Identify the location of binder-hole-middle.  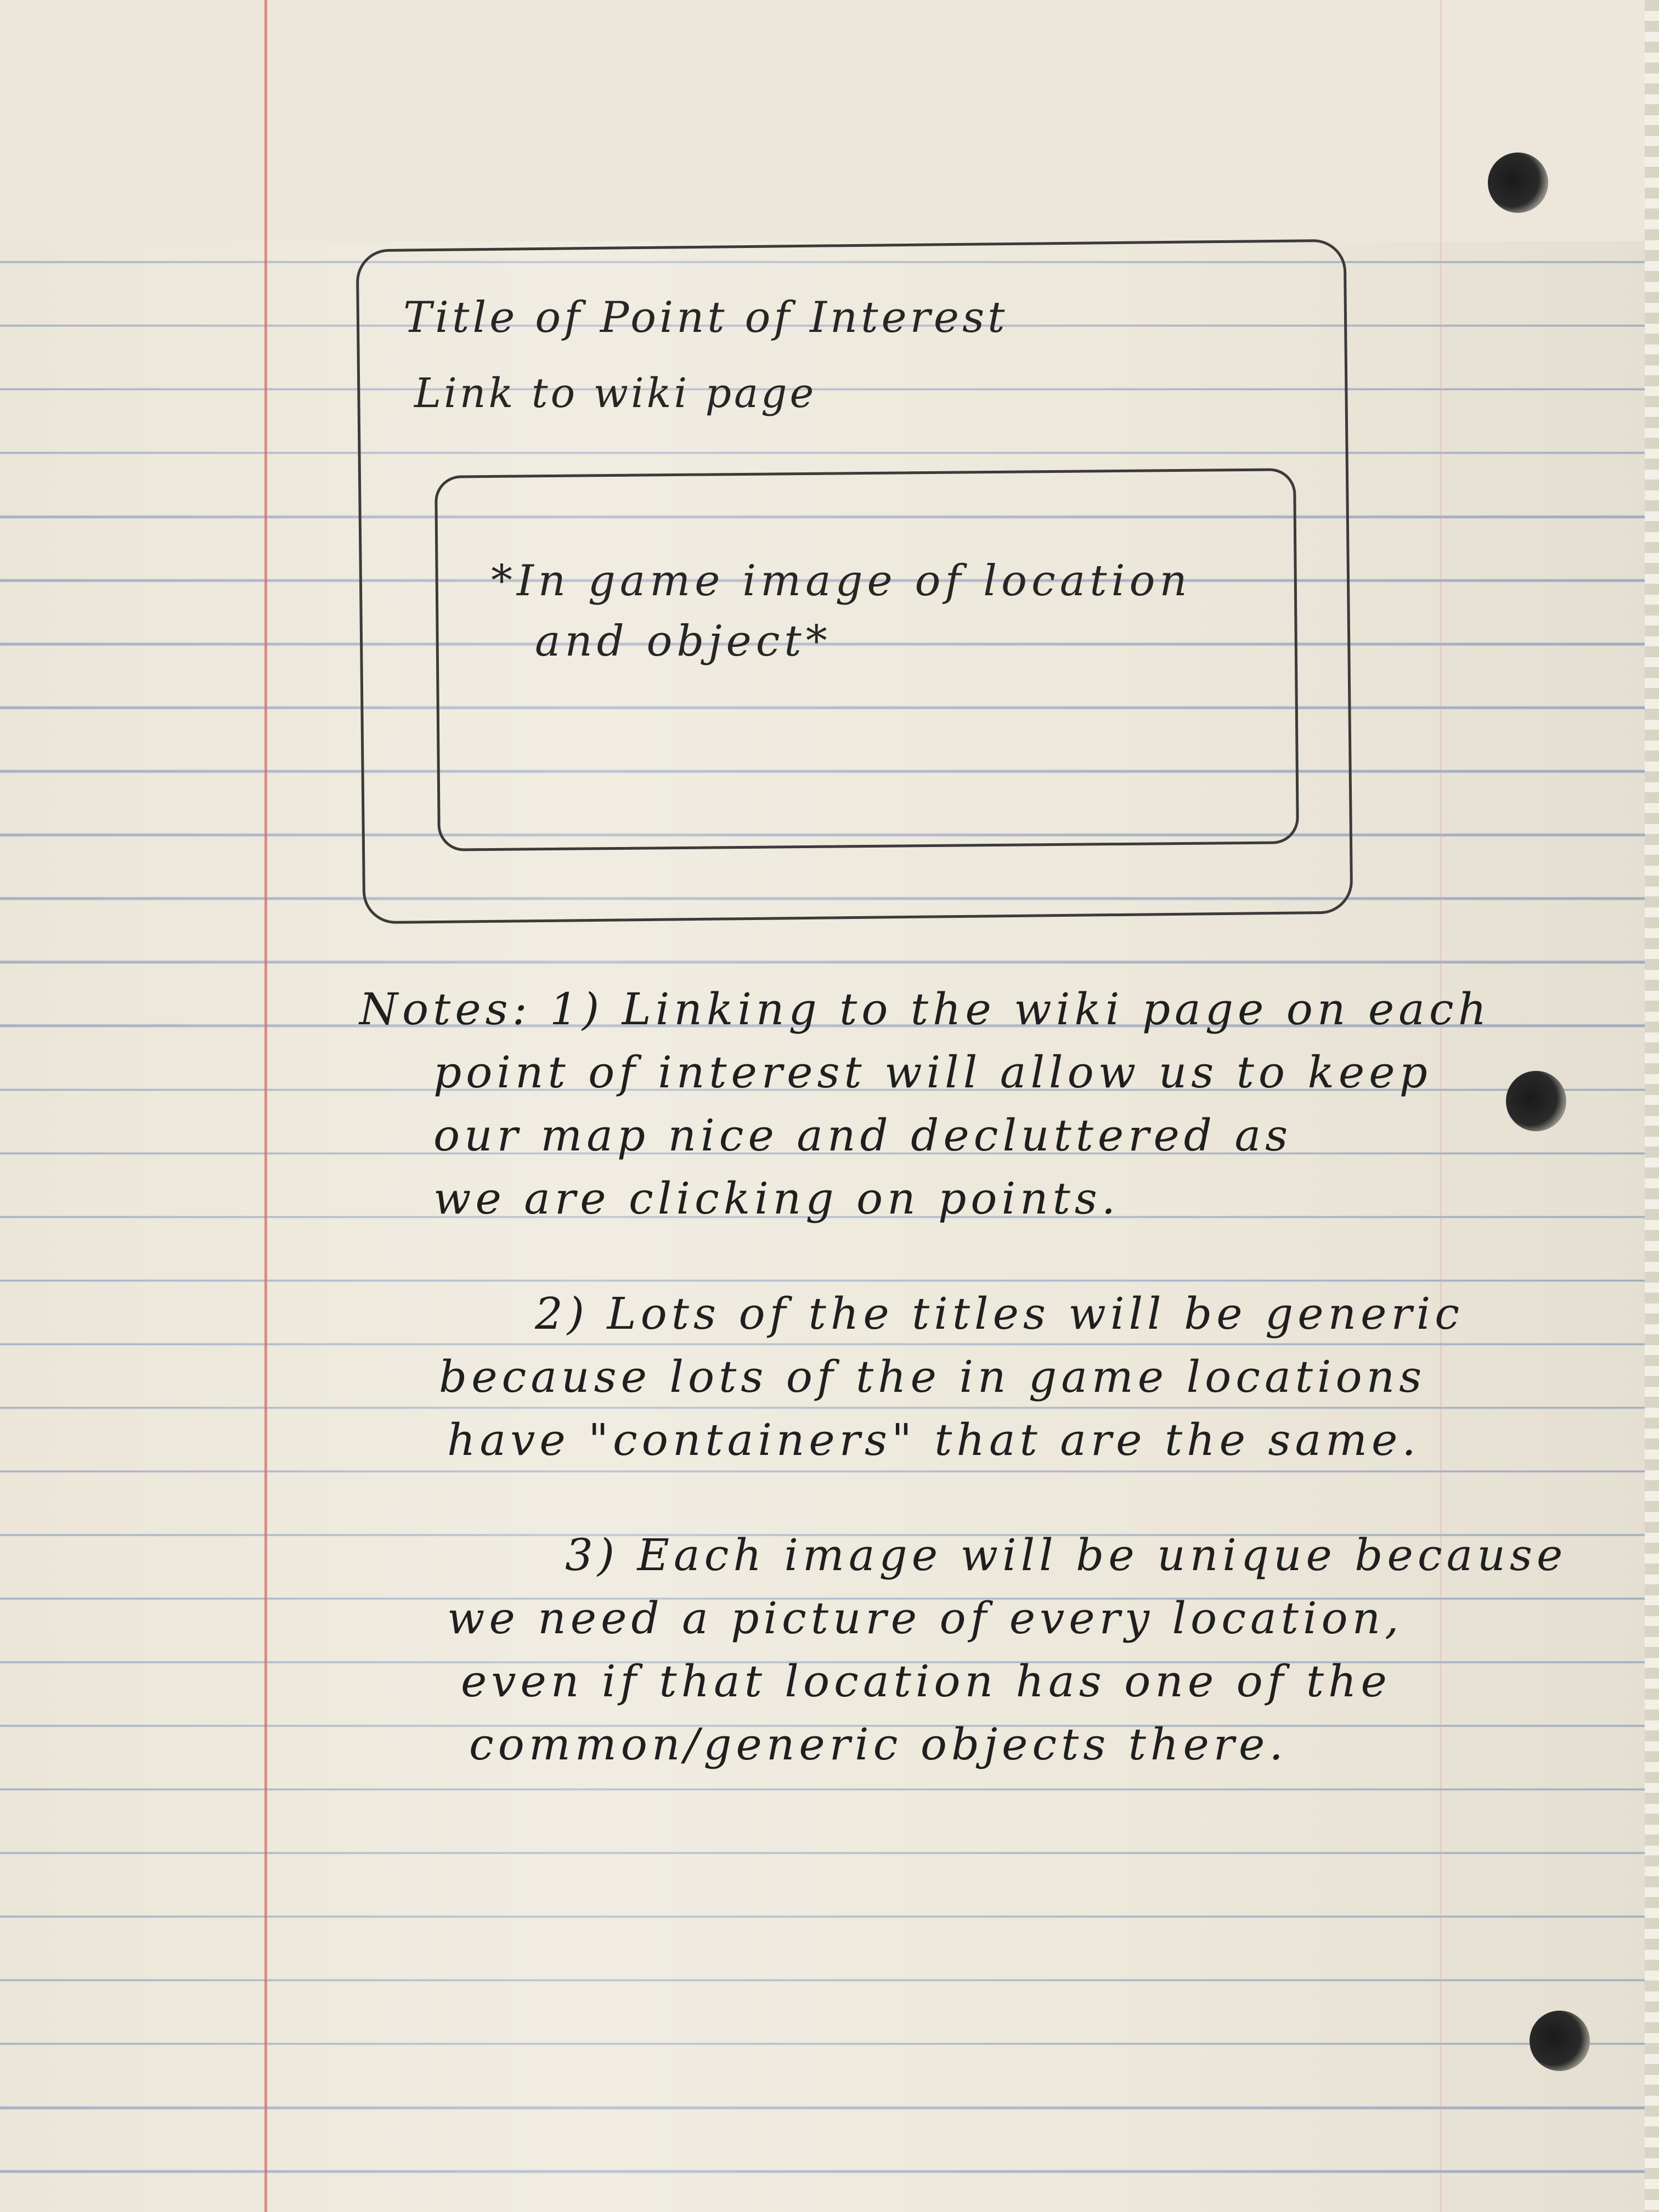
(1536, 1101).